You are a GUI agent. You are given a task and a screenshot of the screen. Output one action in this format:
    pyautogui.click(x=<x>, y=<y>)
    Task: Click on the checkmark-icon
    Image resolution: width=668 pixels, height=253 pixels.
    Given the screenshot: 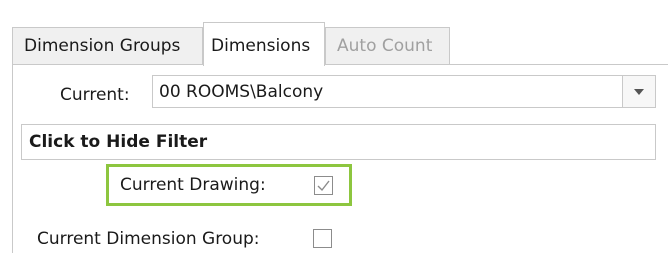 What is the action you would take?
    pyautogui.click(x=323, y=186)
    